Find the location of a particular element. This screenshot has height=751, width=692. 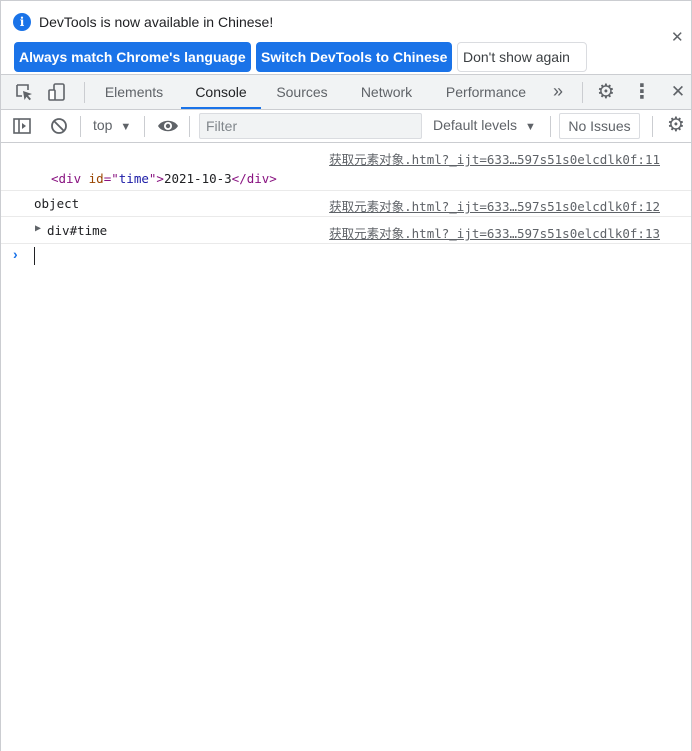

console-settings-gear-icon: ⚙ is located at coordinates (676, 125).